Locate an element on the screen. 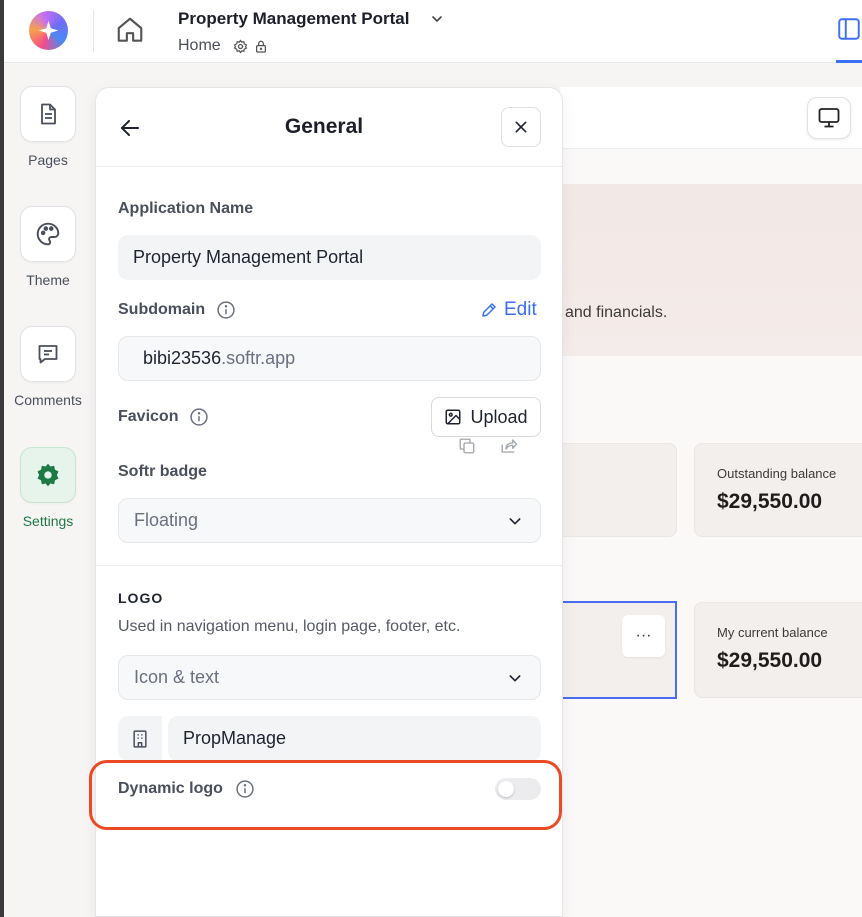  home-icon is located at coordinates (130, 30).